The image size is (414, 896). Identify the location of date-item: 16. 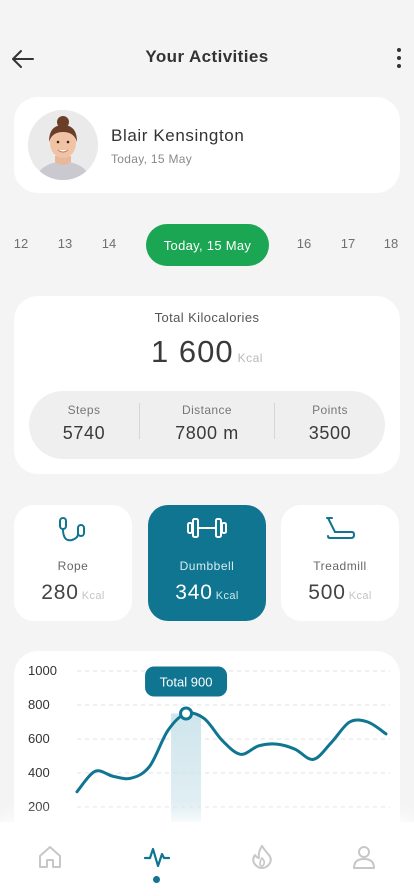
(304, 243).